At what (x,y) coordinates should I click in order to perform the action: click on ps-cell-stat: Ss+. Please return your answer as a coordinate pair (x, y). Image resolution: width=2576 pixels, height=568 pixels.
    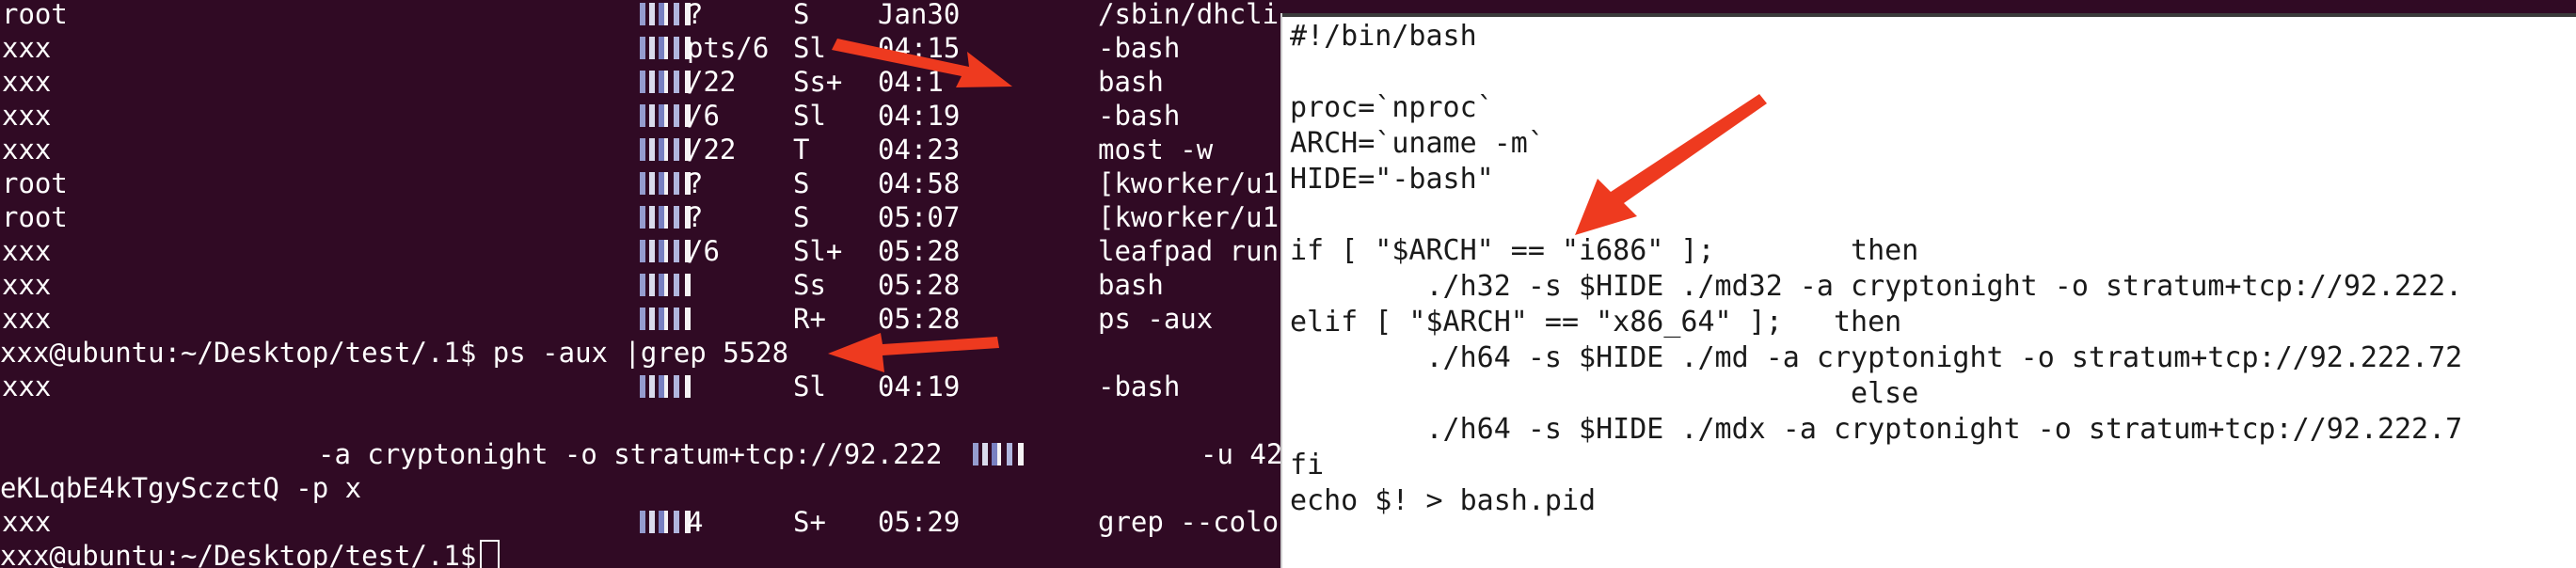
    Looking at the image, I should click on (818, 82).